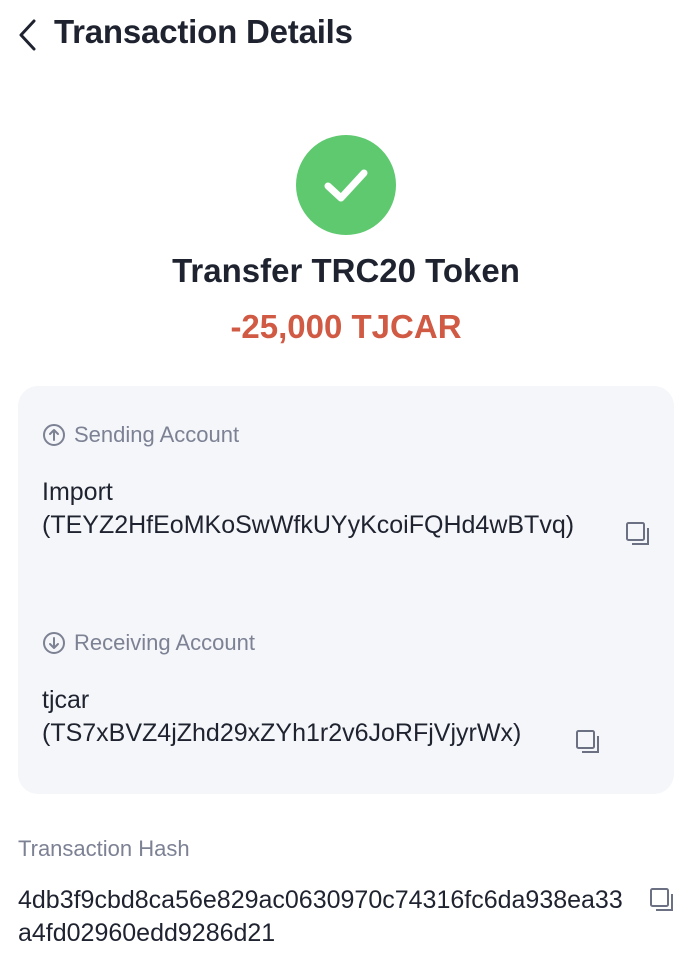 This screenshot has width=692, height=974. I want to click on arrow-down-circle-icon, so click(54, 643).